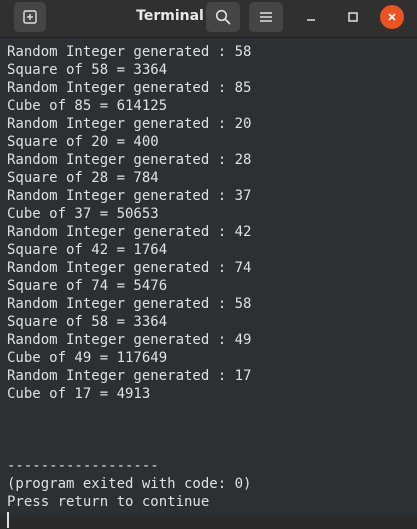  I want to click on terminal-line: Square of 42 = 1764, so click(87, 250).